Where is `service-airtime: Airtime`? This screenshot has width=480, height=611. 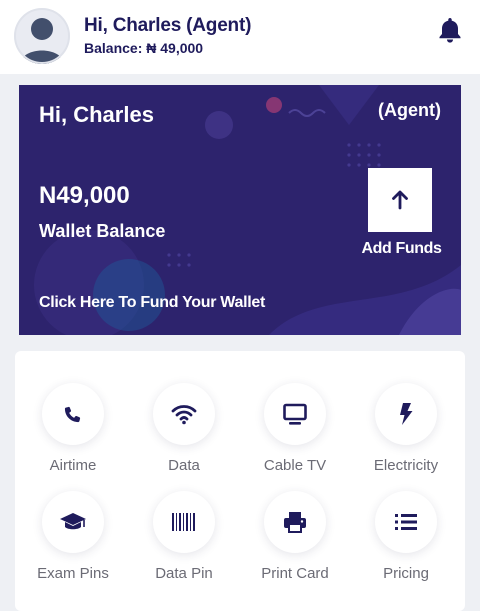
service-airtime: Airtime is located at coordinates (73, 428).